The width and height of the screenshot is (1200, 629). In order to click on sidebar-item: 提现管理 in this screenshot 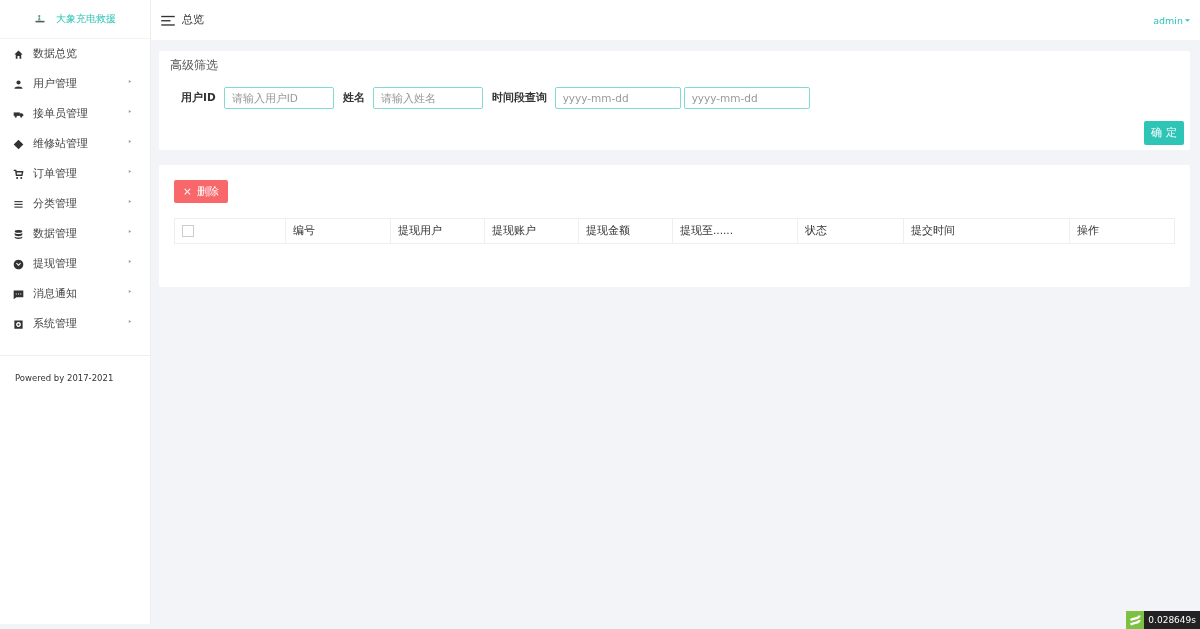, I will do `click(75, 264)`.